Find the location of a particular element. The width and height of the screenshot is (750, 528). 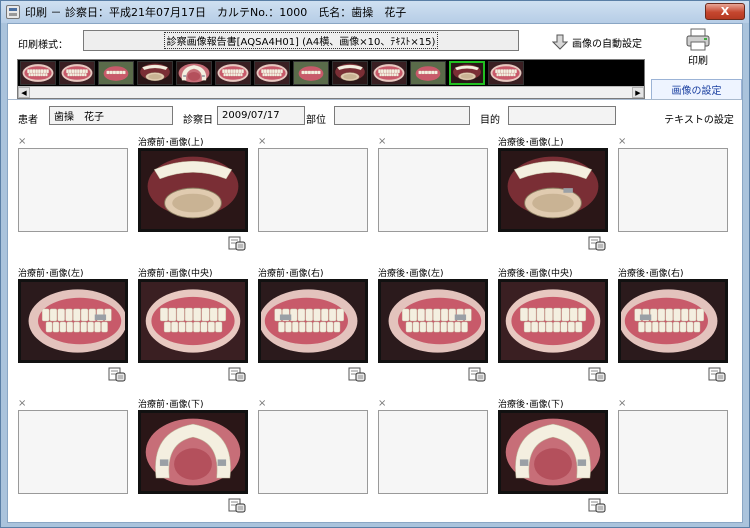

exam-date-label: 診察日 is located at coordinates (198, 120).